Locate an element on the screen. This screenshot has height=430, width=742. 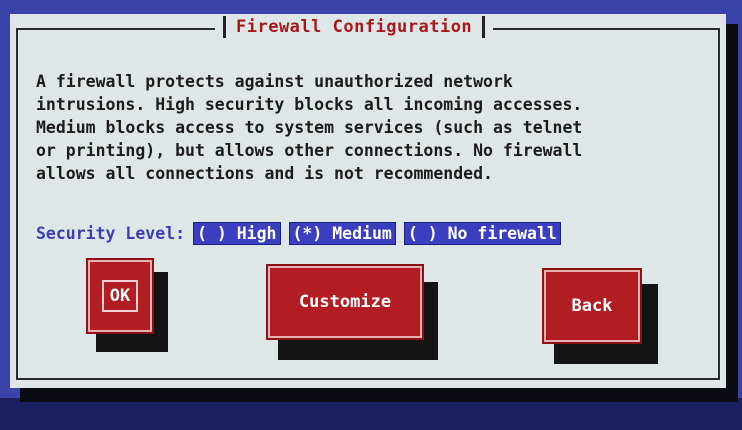
back-button-label: Back is located at coordinates (592, 306).